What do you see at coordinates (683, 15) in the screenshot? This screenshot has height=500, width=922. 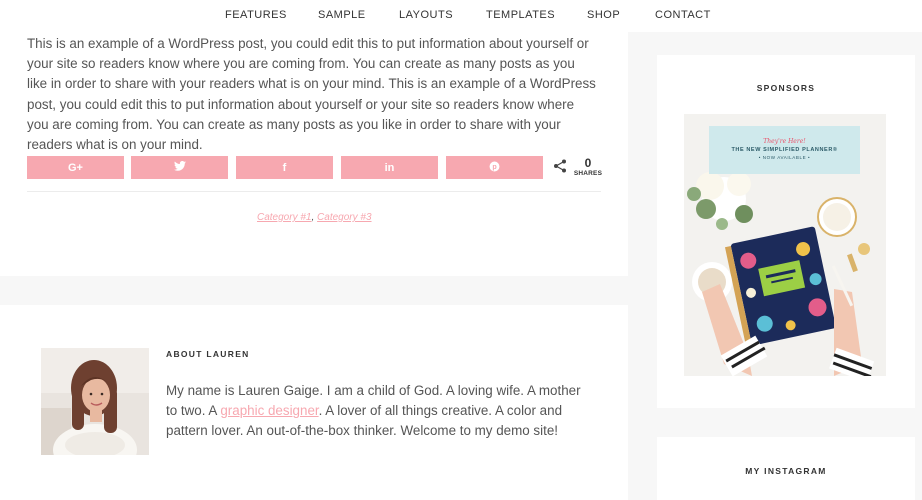 I see `nav-item-contact: CONTACT` at bounding box center [683, 15].